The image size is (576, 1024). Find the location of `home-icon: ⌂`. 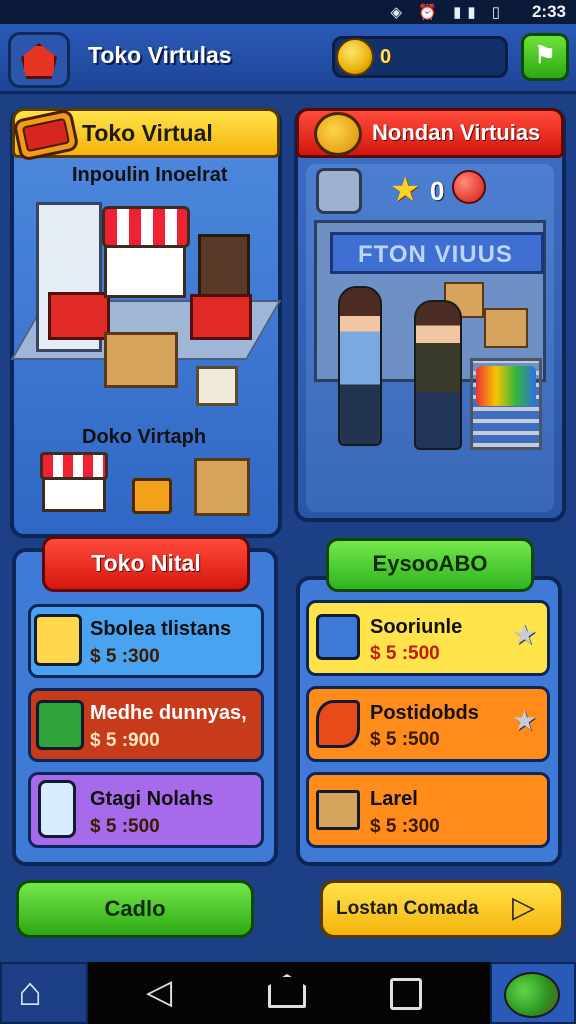

home-icon: ⌂ is located at coordinates (30, 992).